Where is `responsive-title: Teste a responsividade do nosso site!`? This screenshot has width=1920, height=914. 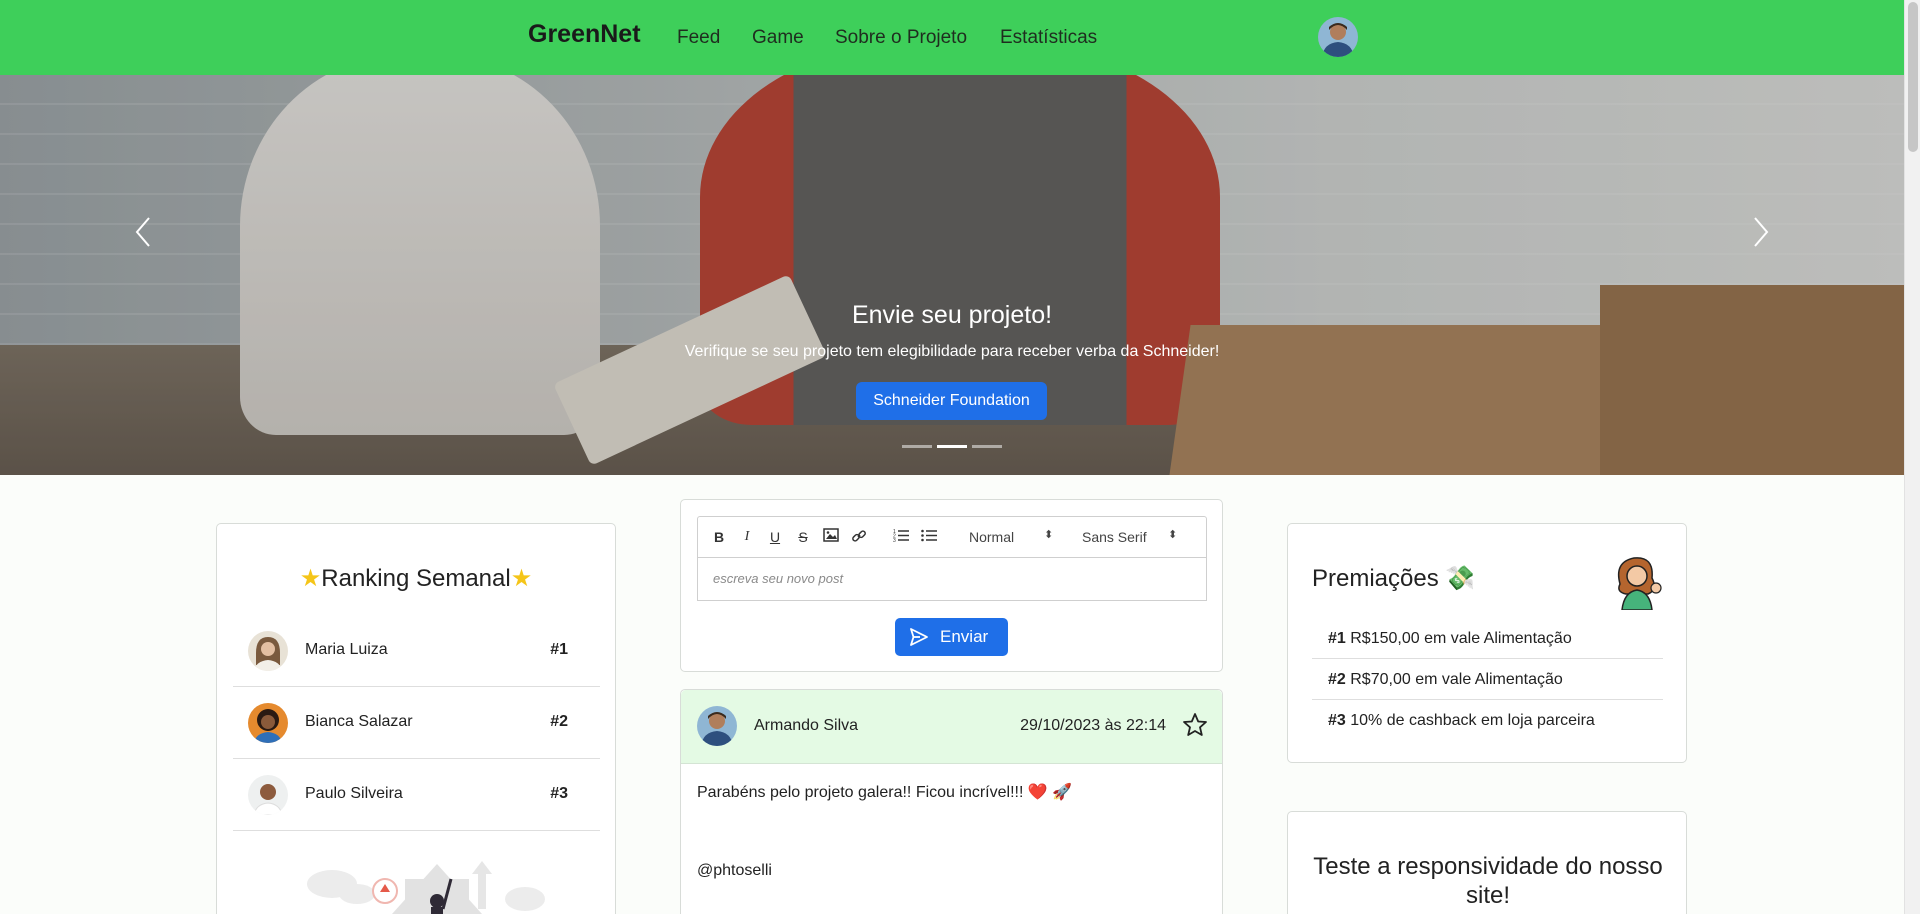
responsive-title: Teste a responsividade do nosso site! is located at coordinates (1488, 881).